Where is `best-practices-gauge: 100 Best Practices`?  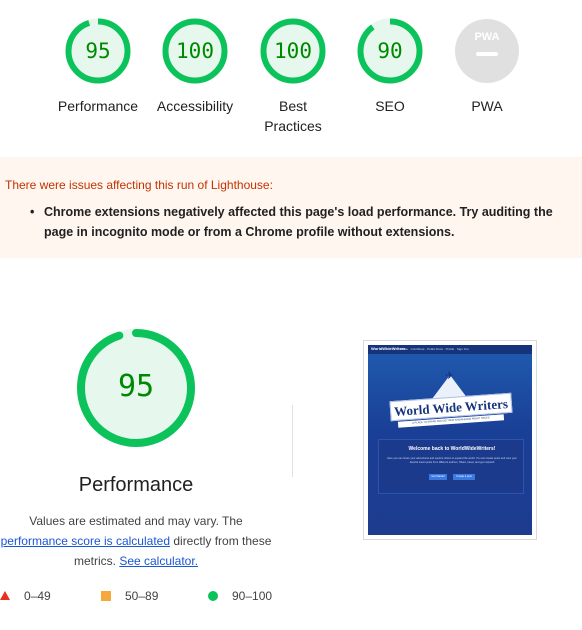 best-practices-gauge: 100 Best Practices is located at coordinates (293, 77).